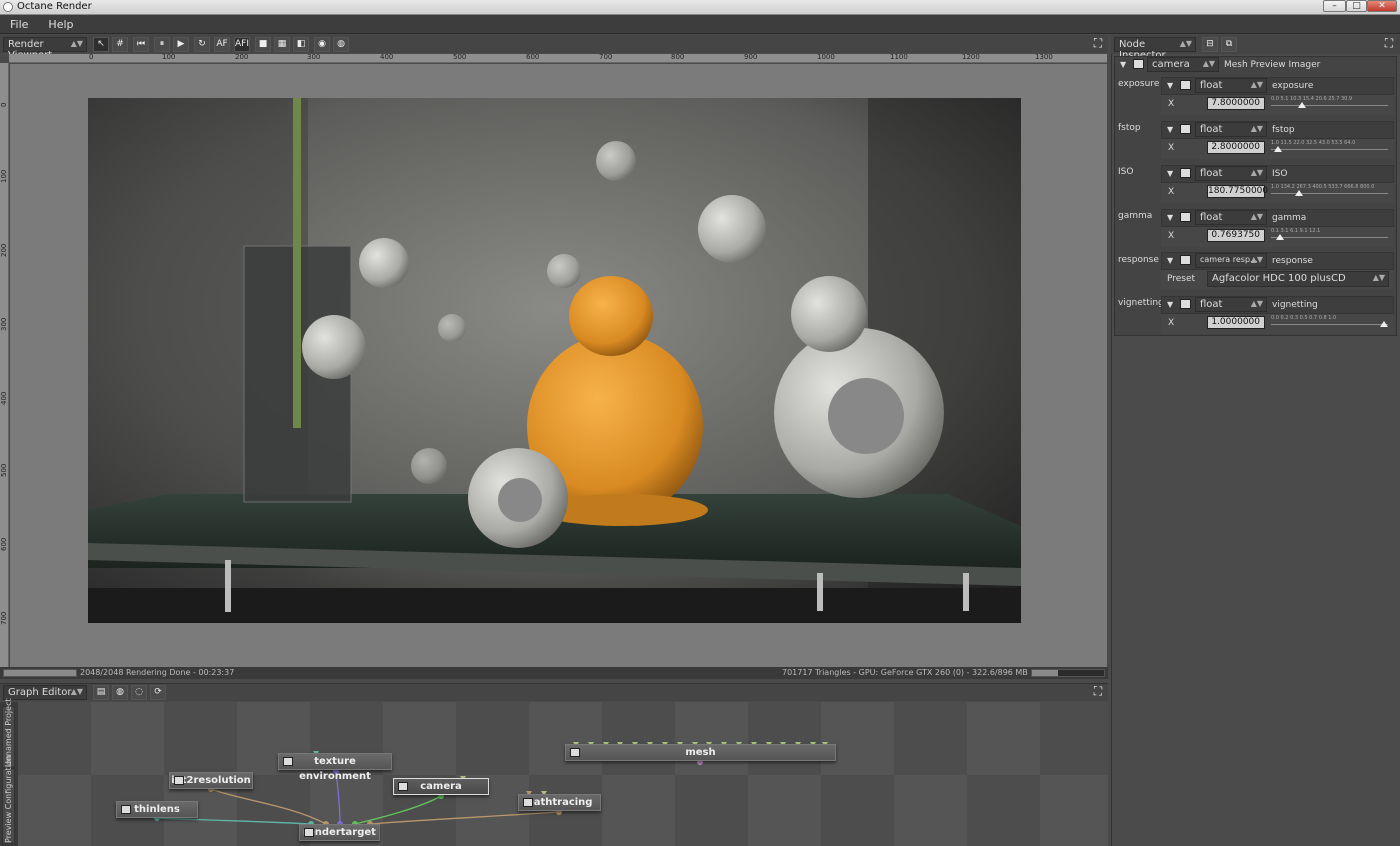 Image resolution: width=1400 pixels, height=846 pixels. Describe the element at coordinates (700, 24) in the screenshot. I see `menu-bar: File Help` at that location.